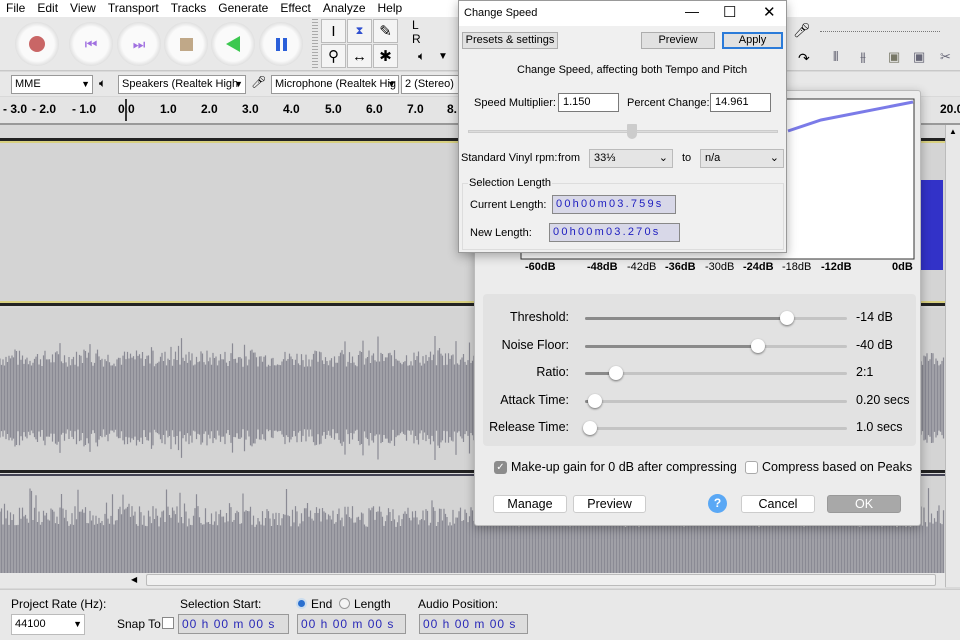 The height and width of the screenshot is (640, 960). Describe the element at coordinates (359, 56) in the screenshot. I see `time-shift-tool: ↔` at that location.